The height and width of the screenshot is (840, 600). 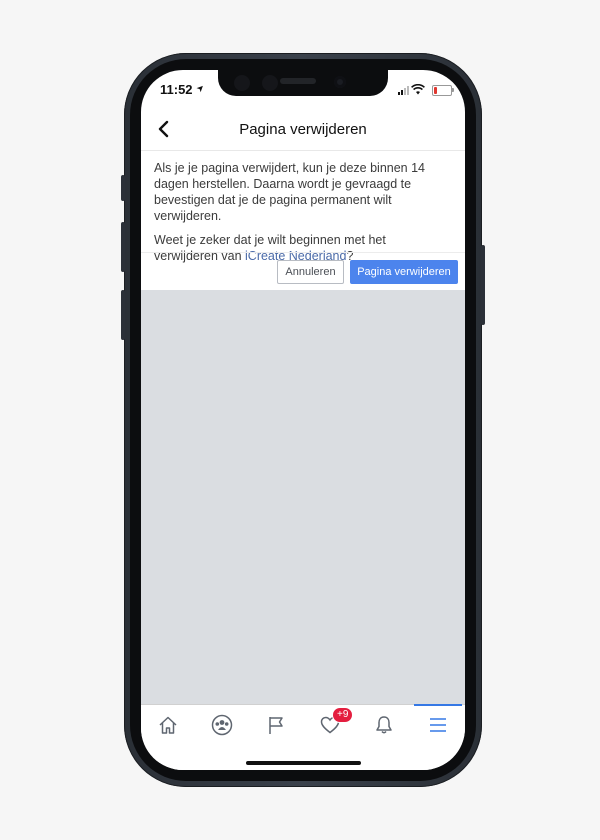 I want to click on bottom-tab-bar: +9, so click(x=303, y=737).